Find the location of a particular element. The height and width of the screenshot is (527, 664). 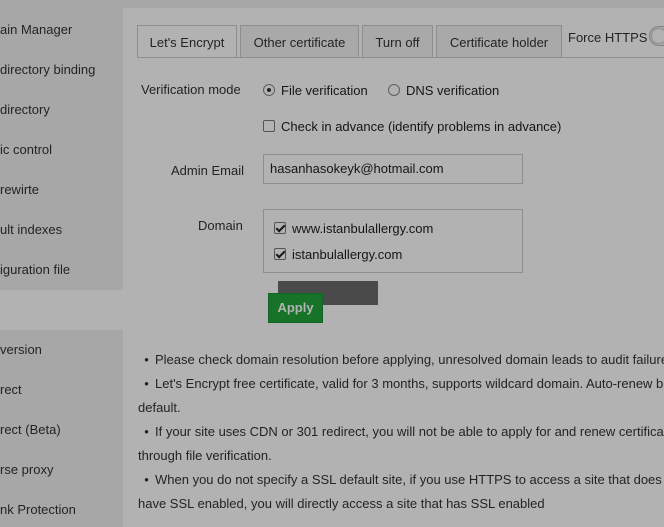

sidebar-item-redirect-beta: rect (Beta) is located at coordinates (61, 430).